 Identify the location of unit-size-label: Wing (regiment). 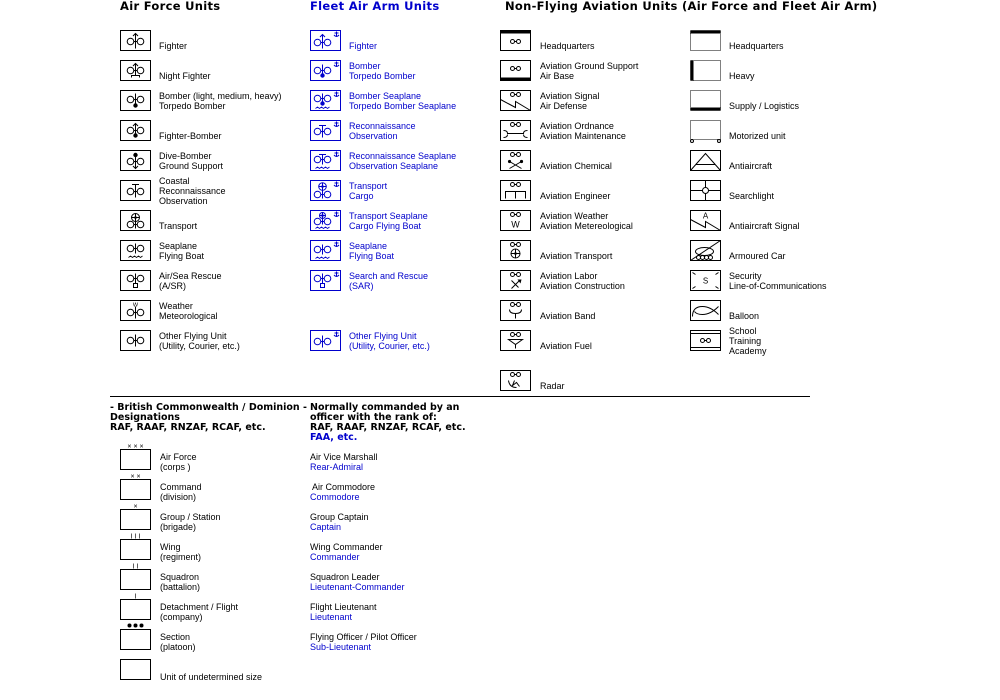
(180, 552).